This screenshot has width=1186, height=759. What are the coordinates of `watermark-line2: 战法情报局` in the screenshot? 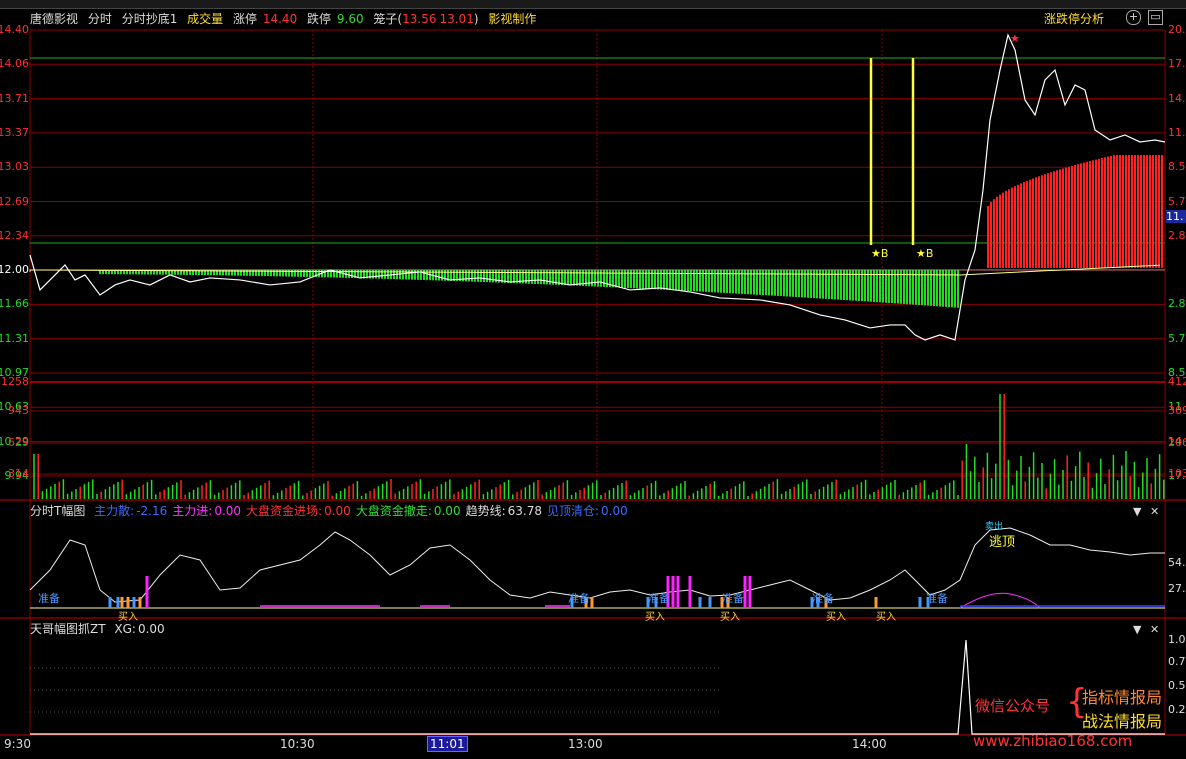 It's located at (1122, 721).